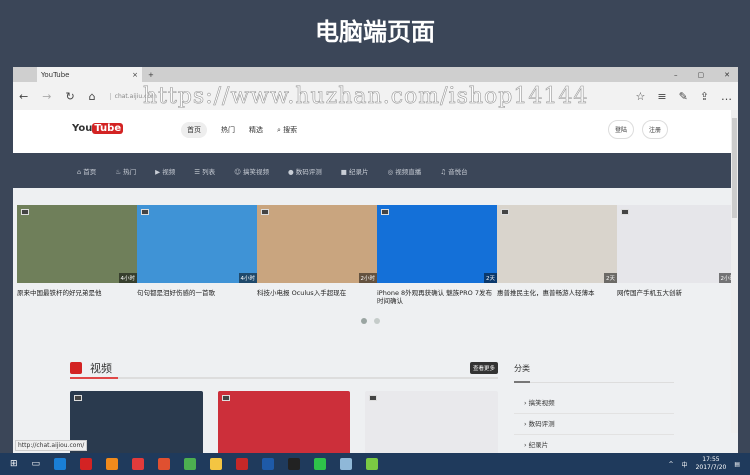  What do you see at coordinates (51, 445) in the screenshot?
I see `status-url: http://chat.aijiou.com/` at bounding box center [51, 445].